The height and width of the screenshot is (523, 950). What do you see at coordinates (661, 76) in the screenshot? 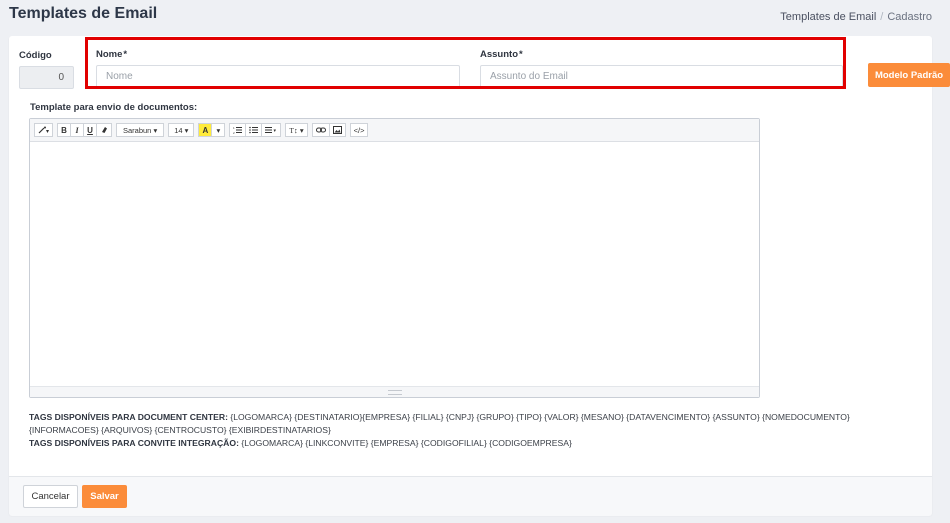
I see `assunto-field: Assunto do Email` at bounding box center [661, 76].